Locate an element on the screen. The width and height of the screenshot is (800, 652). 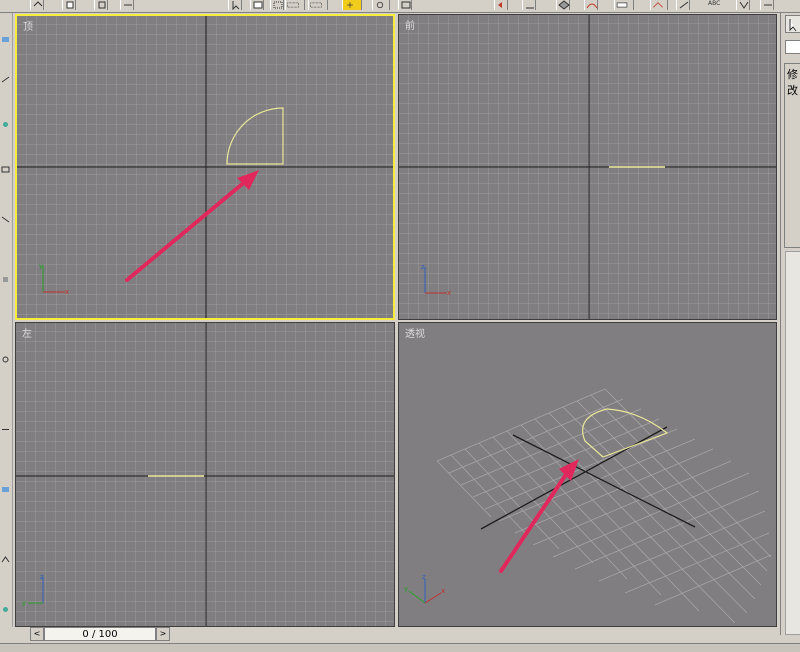
object-name-field is located at coordinates (792, 47).